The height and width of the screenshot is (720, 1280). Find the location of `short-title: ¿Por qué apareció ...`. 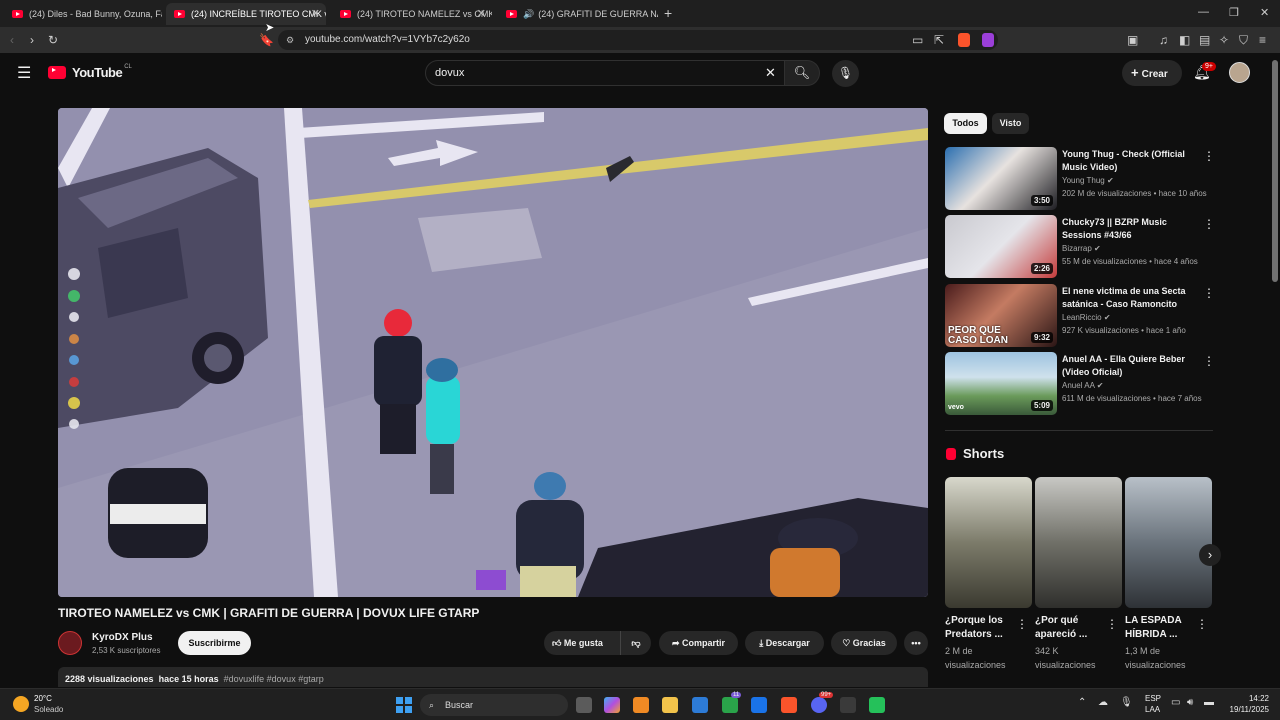

short-title: ¿Por qué apareció ... is located at coordinates (1070, 628).